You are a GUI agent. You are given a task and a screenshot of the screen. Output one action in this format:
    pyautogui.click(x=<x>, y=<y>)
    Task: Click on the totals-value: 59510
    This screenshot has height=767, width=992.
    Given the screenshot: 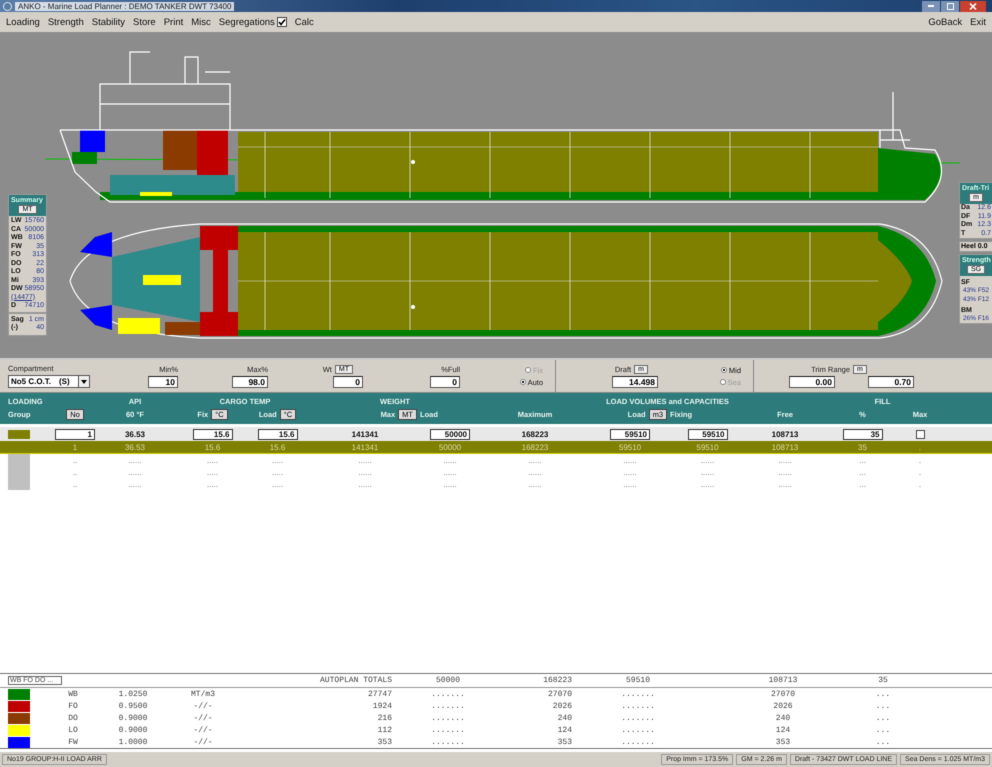 What is the action you would take?
    pyautogui.click(x=637, y=680)
    